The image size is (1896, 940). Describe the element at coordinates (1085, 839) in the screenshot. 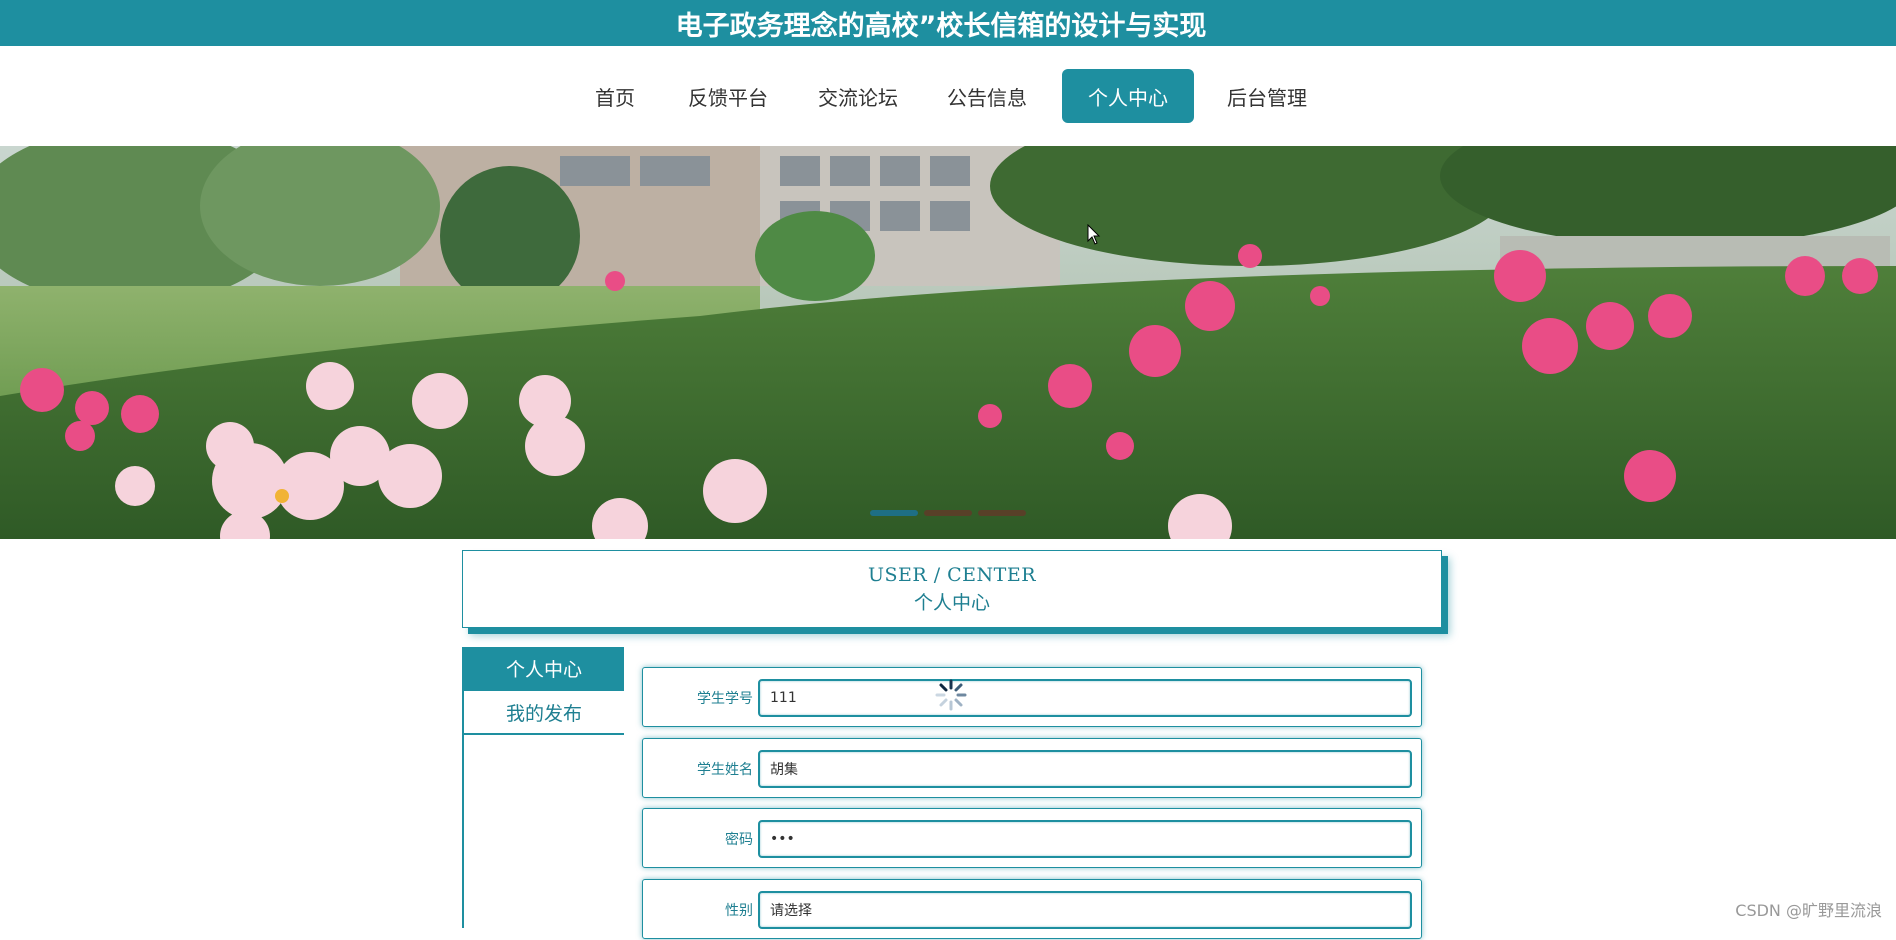

I see `password-input: •••` at that location.